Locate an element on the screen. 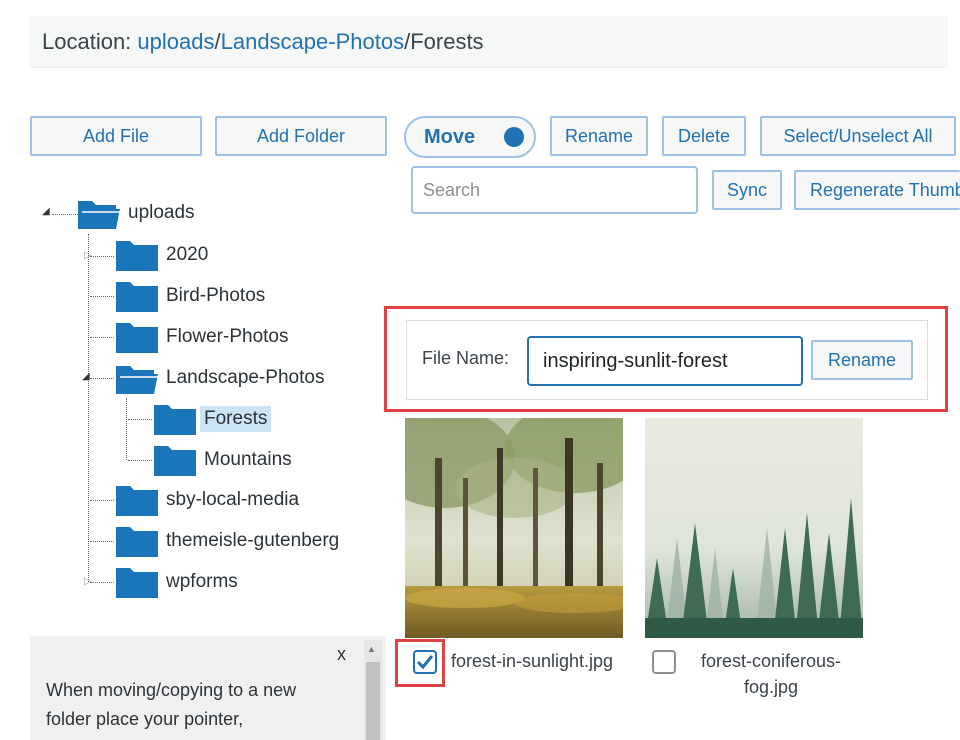 Image resolution: width=960 pixels, height=740 pixels. select-unselect-all-button: Select/Unselect All is located at coordinates (858, 136).